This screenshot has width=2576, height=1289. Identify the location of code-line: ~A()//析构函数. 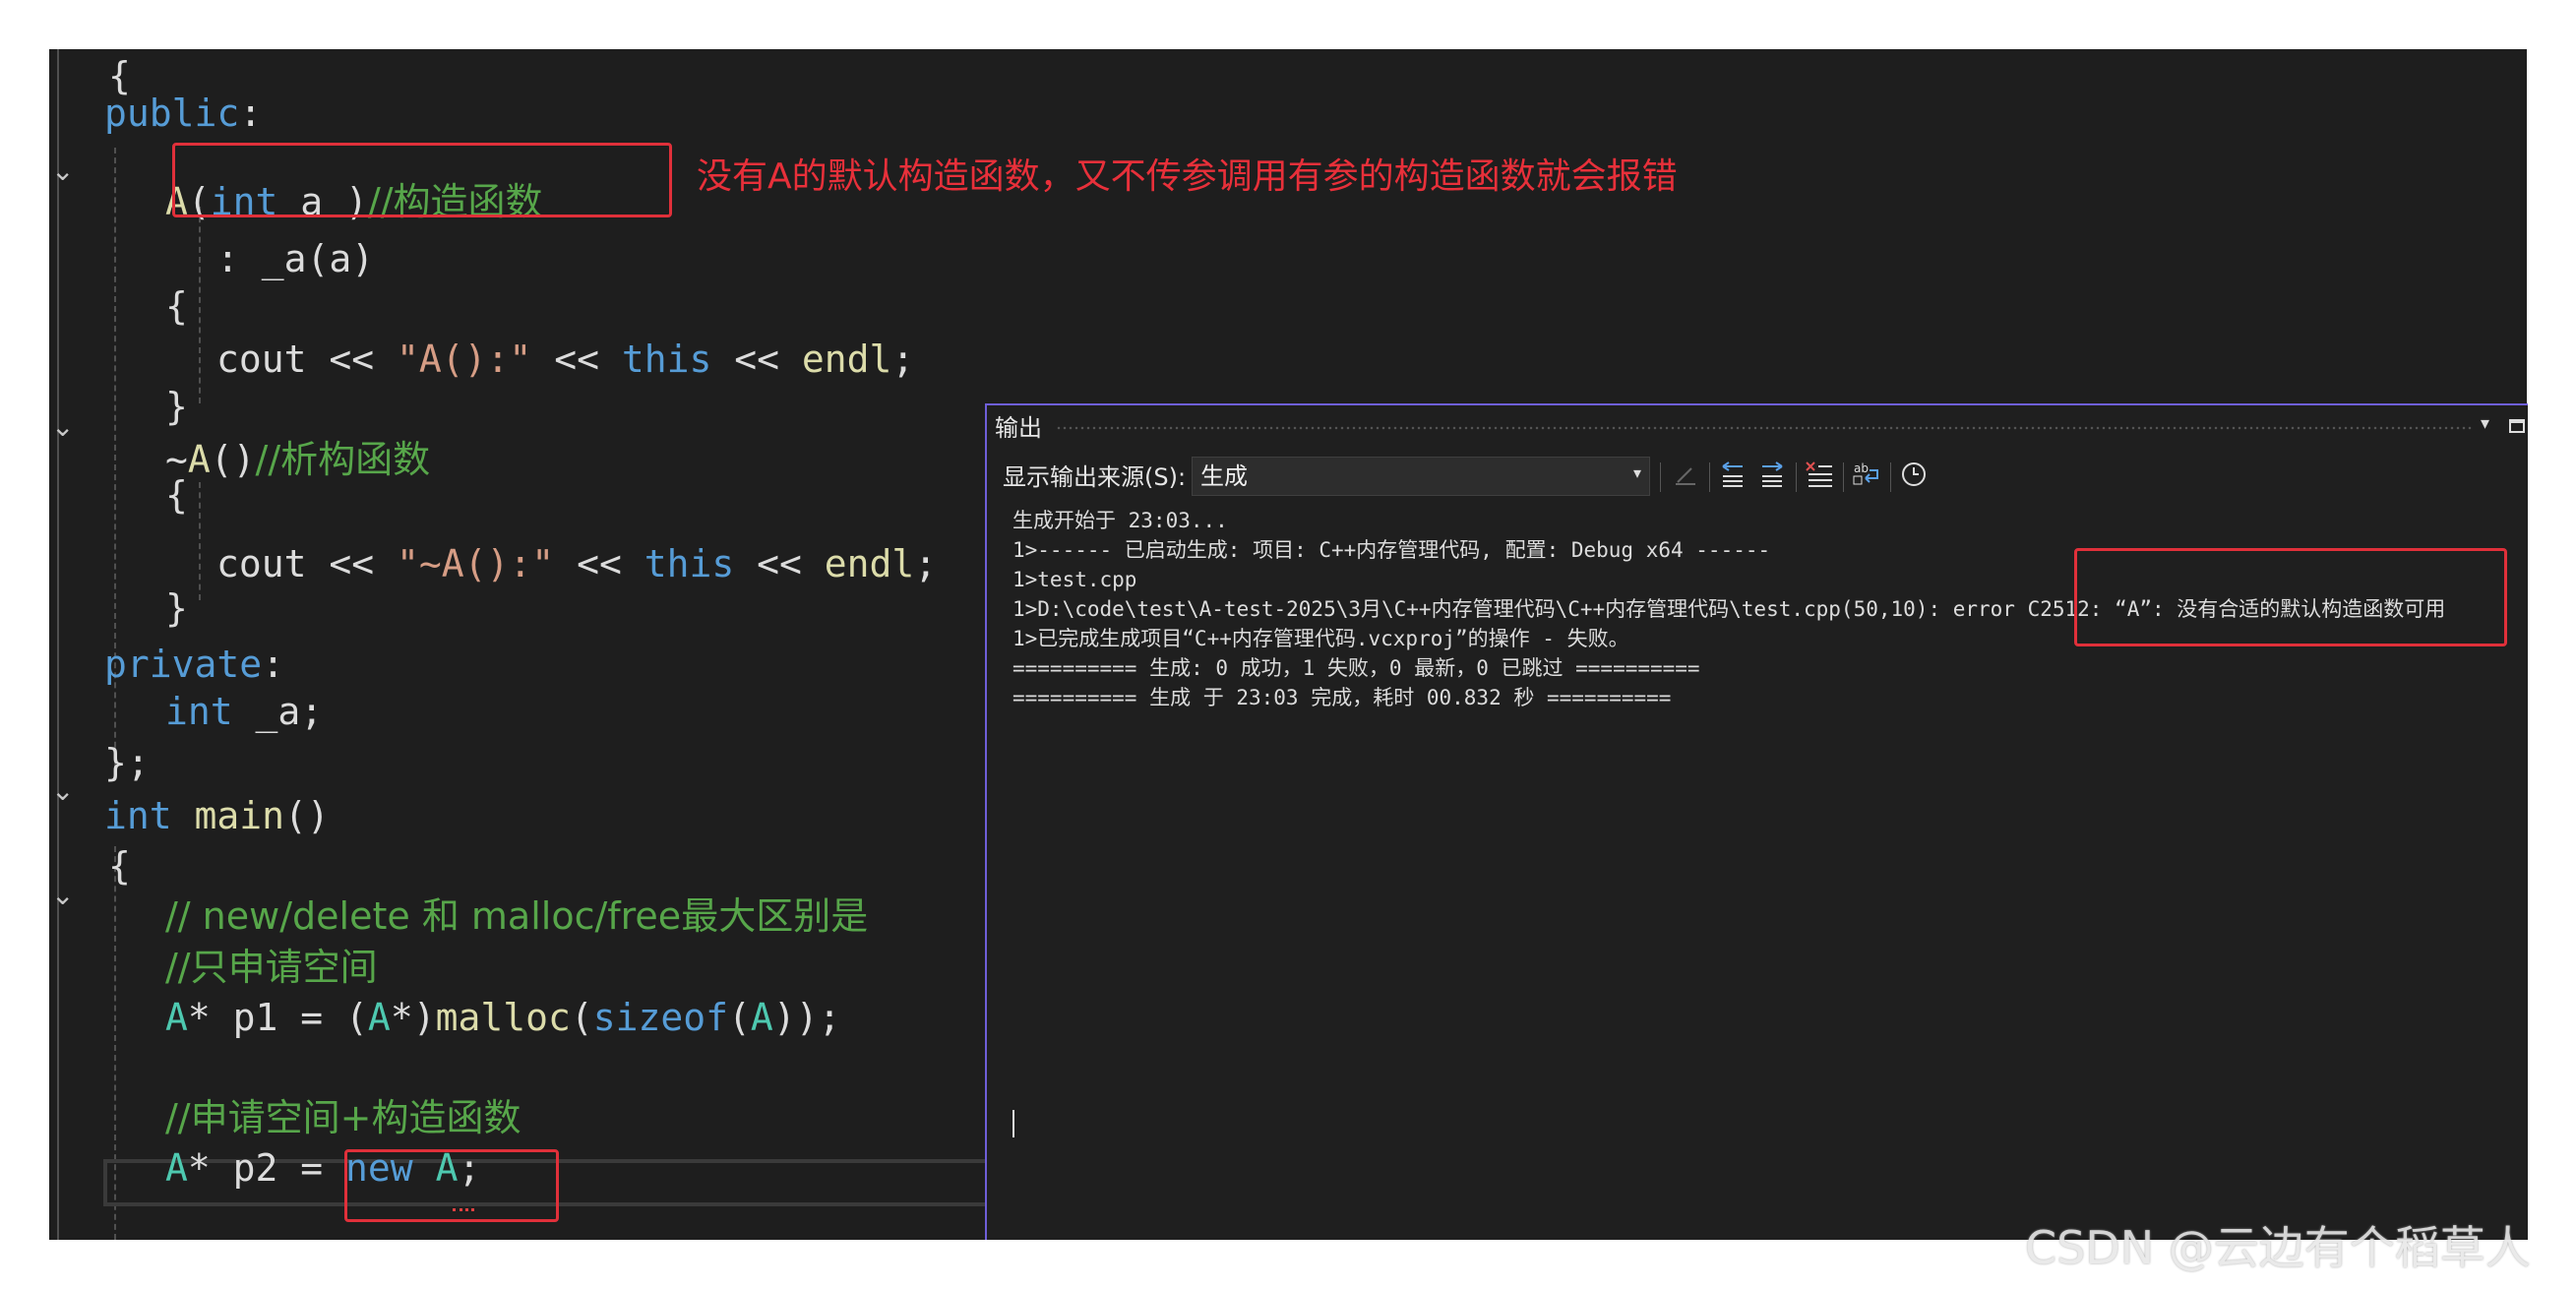
(297, 460).